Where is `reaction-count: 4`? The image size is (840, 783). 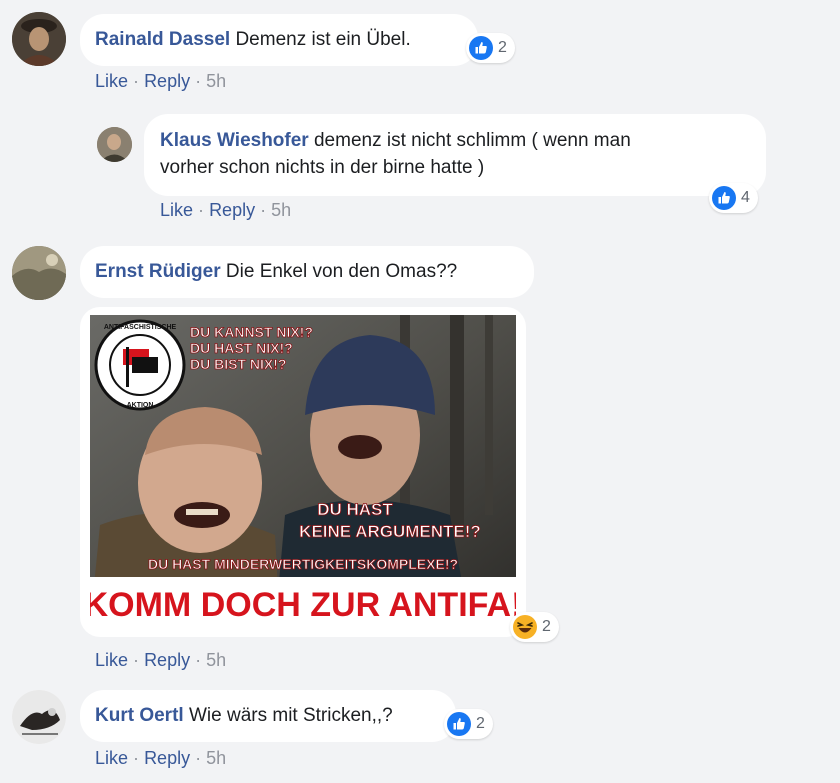 reaction-count: 4 is located at coordinates (733, 198).